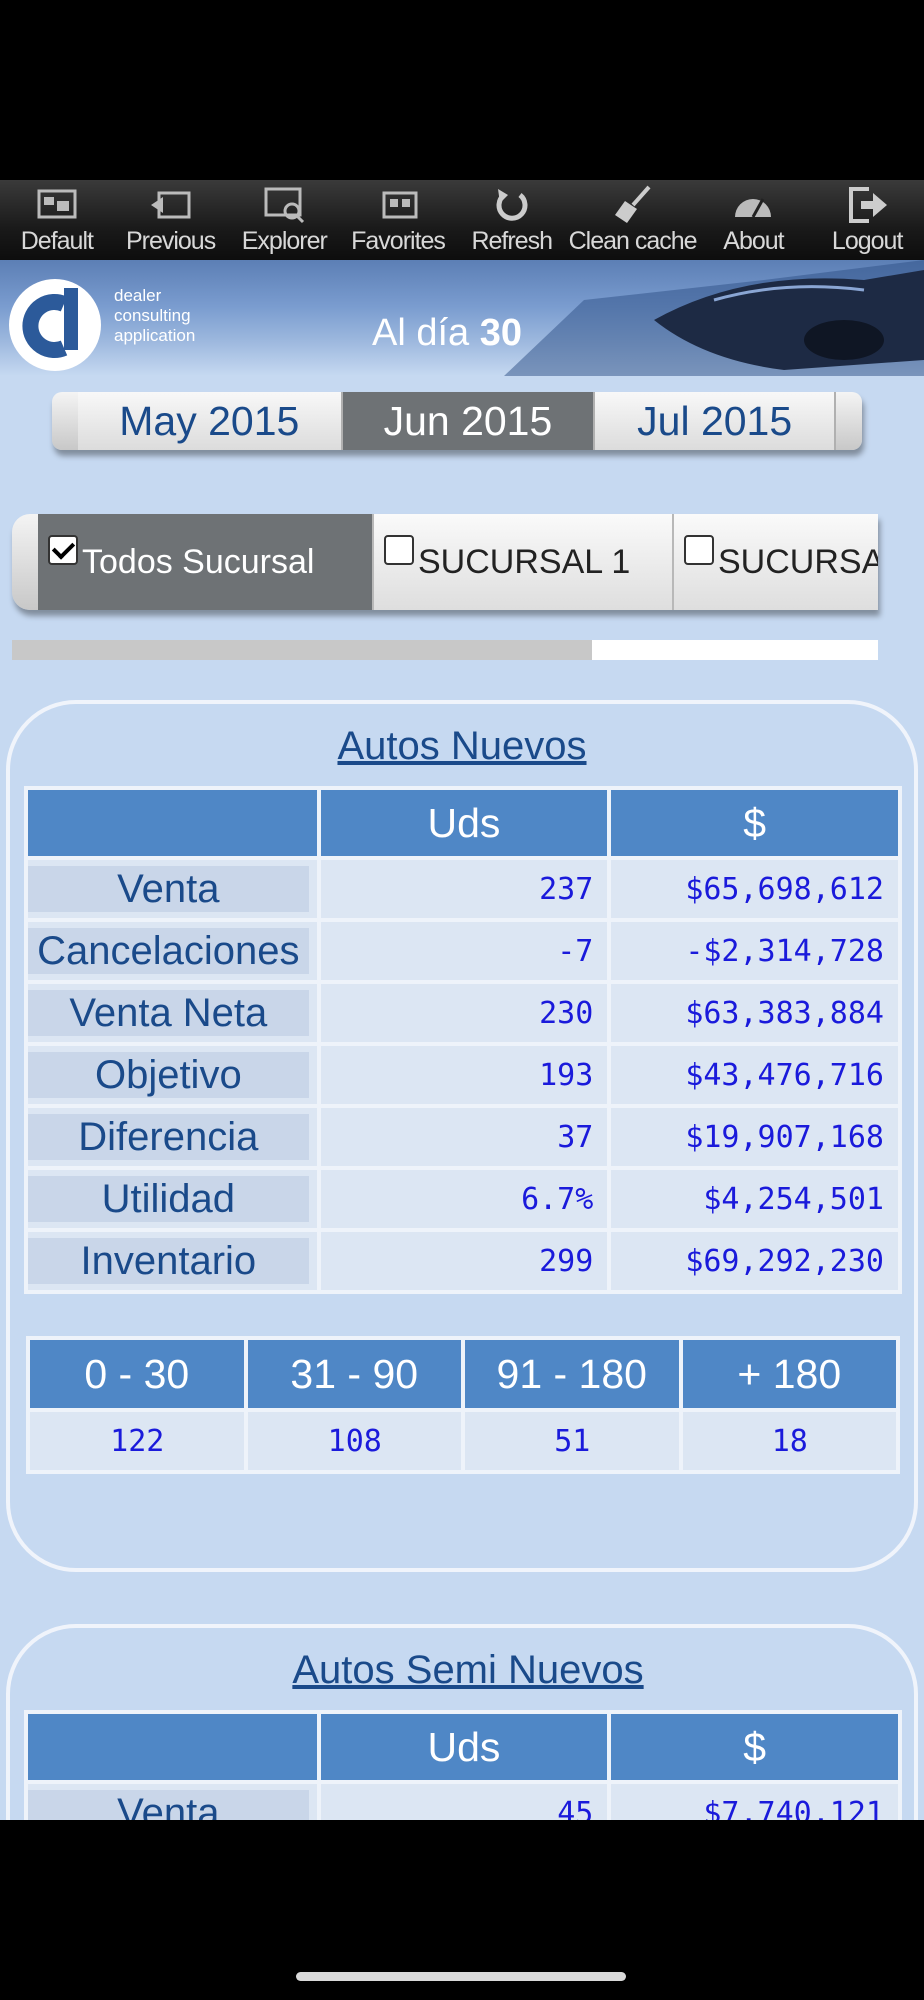  What do you see at coordinates (171, 220) in the screenshot?
I see `toolbar-previous-button: Previous` at bounding box center [171, 220].